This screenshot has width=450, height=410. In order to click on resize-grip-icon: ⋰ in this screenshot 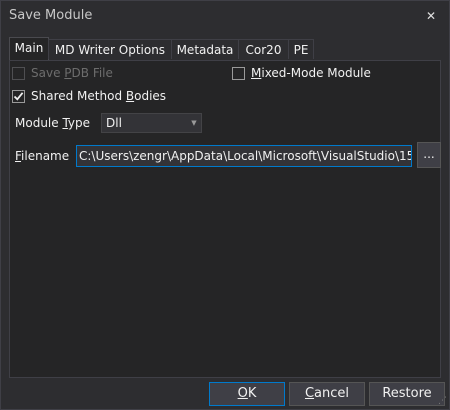, I will do `click(442, 401)`.